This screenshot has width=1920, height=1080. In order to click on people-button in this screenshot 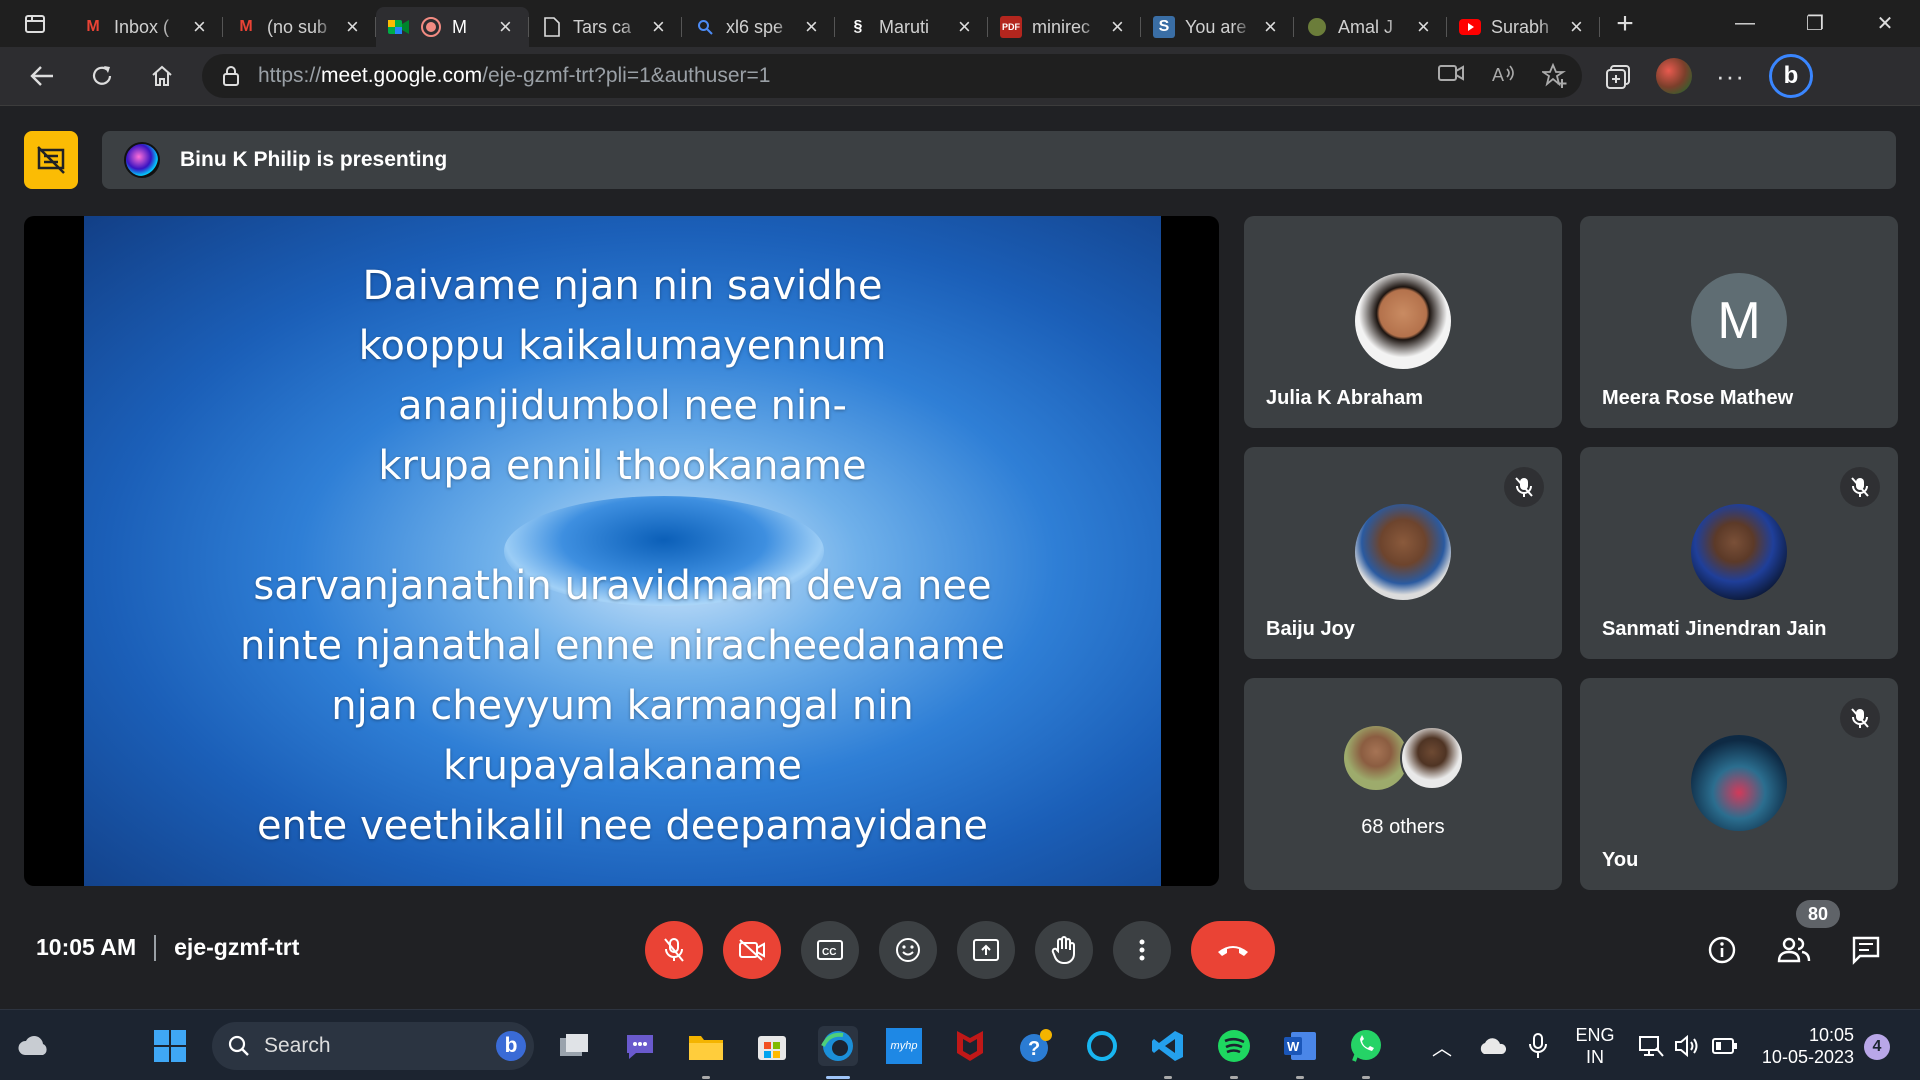, I will do `click(1794, 950)`.